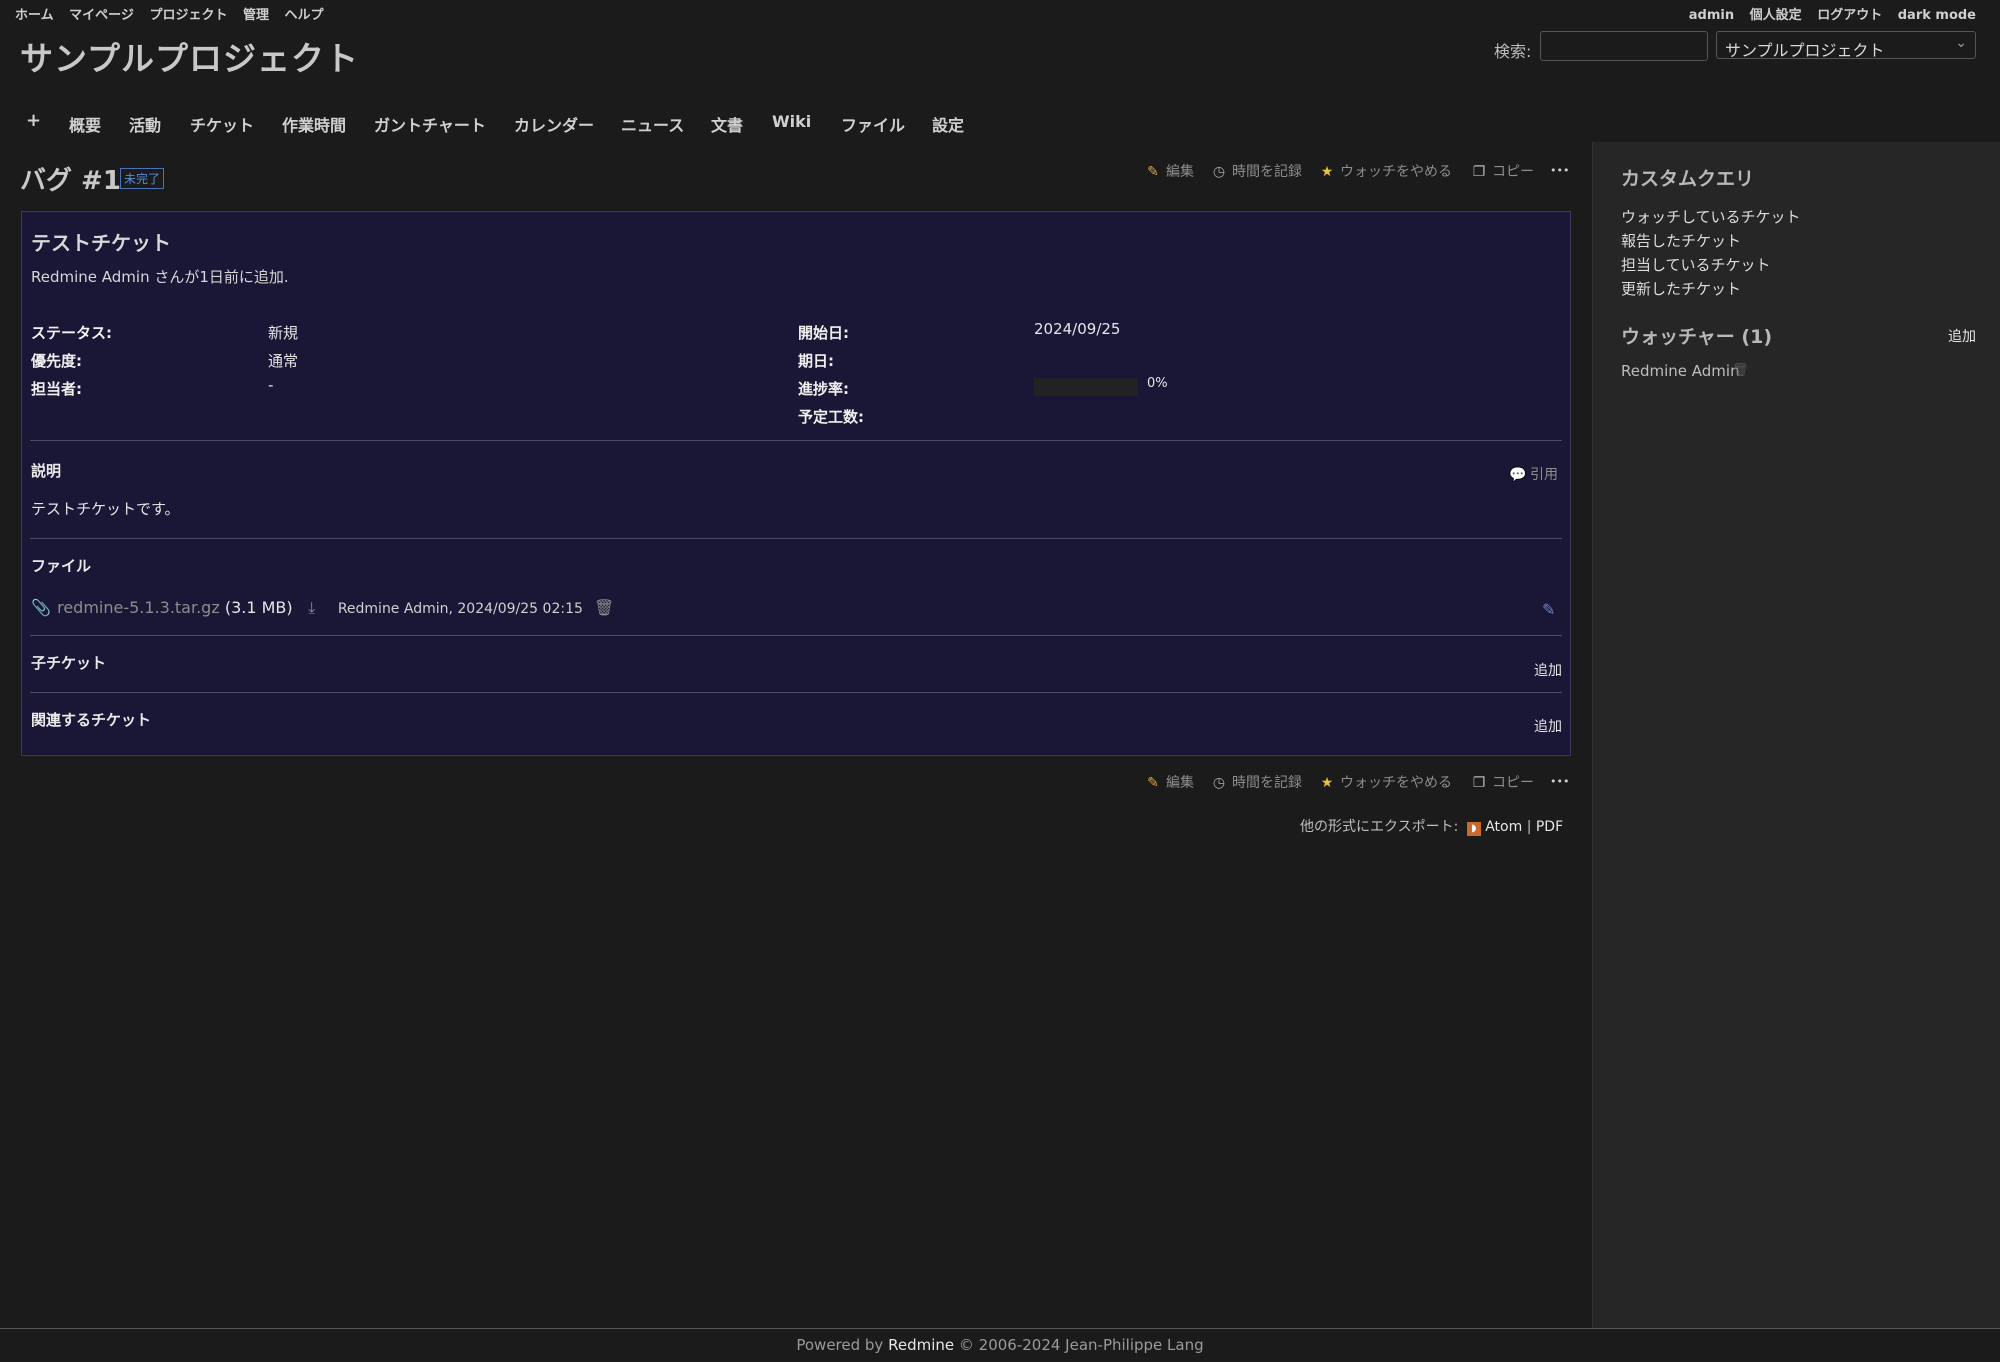  What do you see at coordinates (1544, 475) in the screenshot?
I see `quote-label: 引用` at bounding box center [1544, 475].